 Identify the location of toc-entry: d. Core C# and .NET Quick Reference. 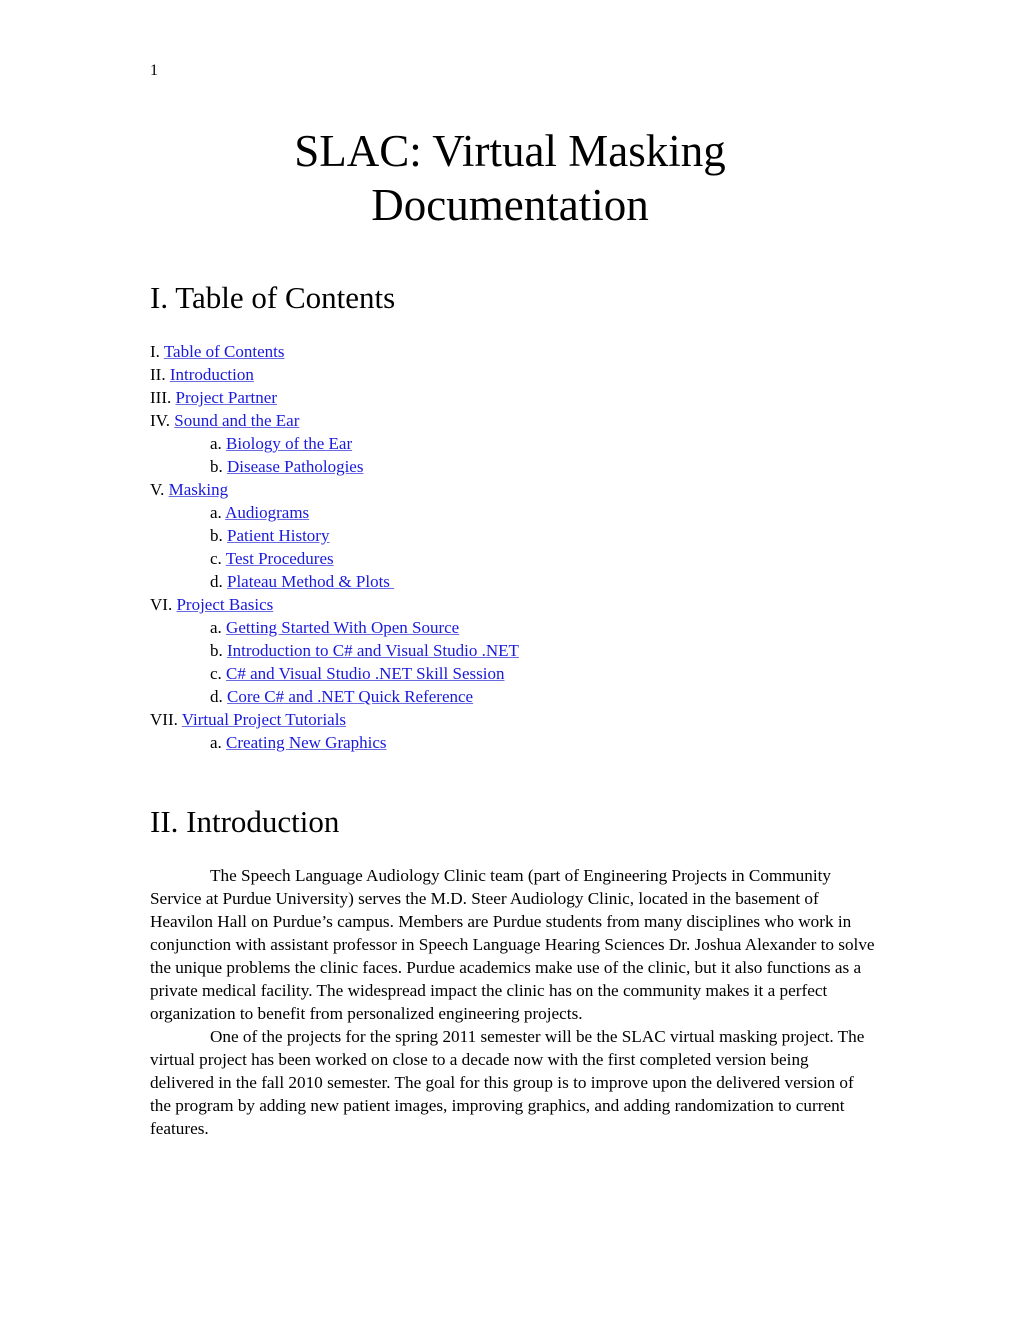
(334, 696).